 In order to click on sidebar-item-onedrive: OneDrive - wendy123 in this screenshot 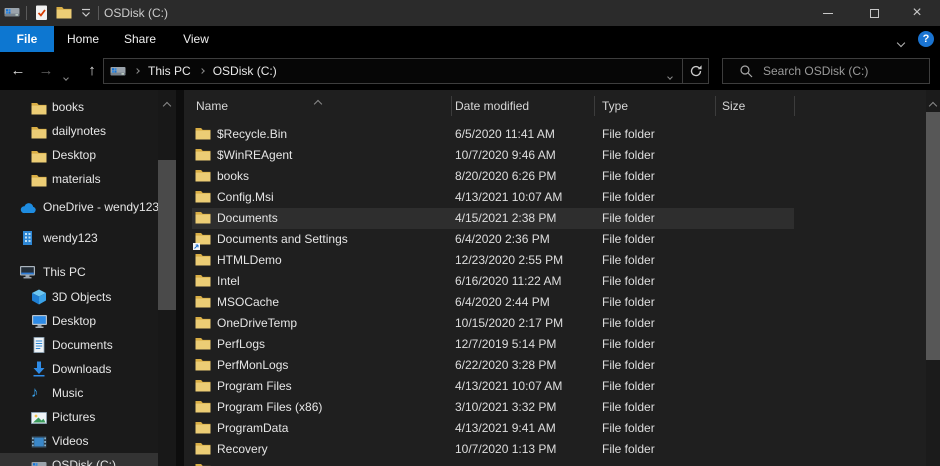, I will do `click(79, 207)`.